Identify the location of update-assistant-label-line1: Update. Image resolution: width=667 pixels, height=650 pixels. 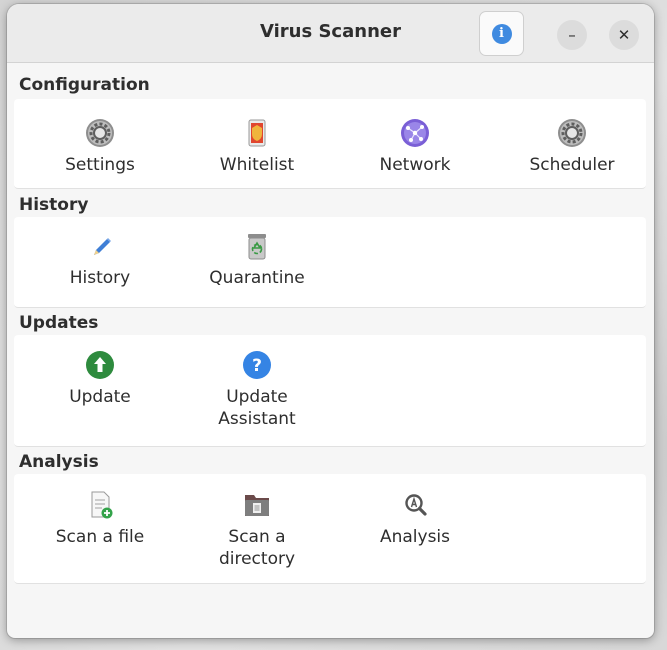
(257, 397).